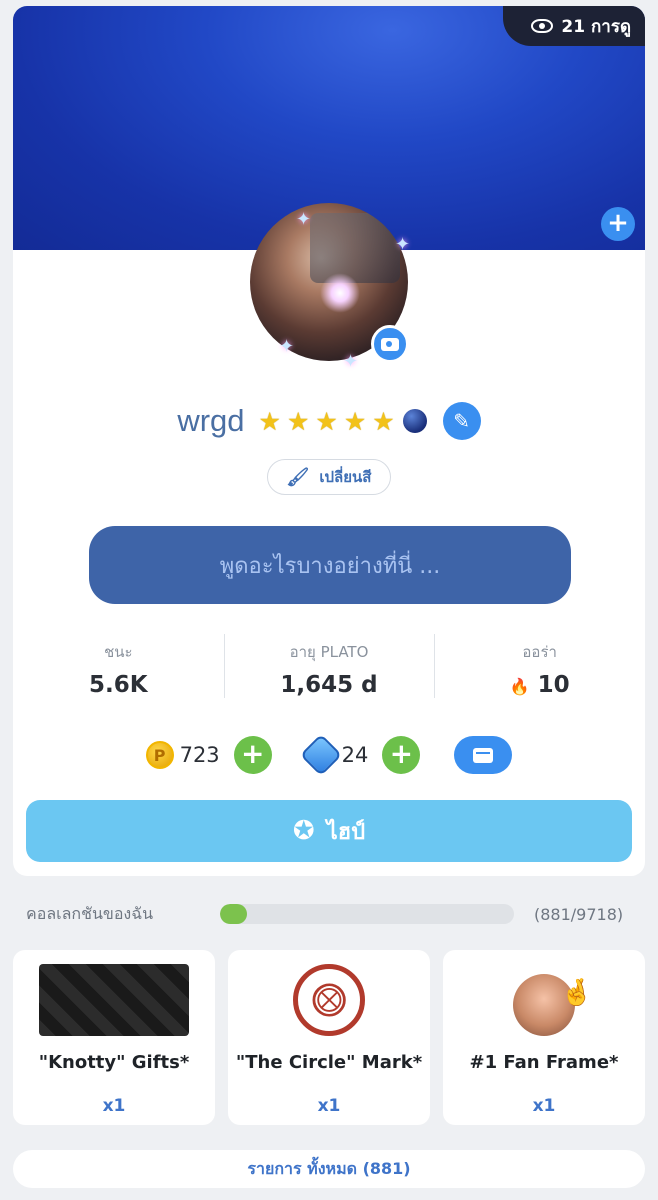 Image resolution: width=658 pixels, height=1200 pixels. Describe the element at coordinates (544, 1037) in the screenshot. I see `collection-item: #1 Fan Frame* x1` at that location.